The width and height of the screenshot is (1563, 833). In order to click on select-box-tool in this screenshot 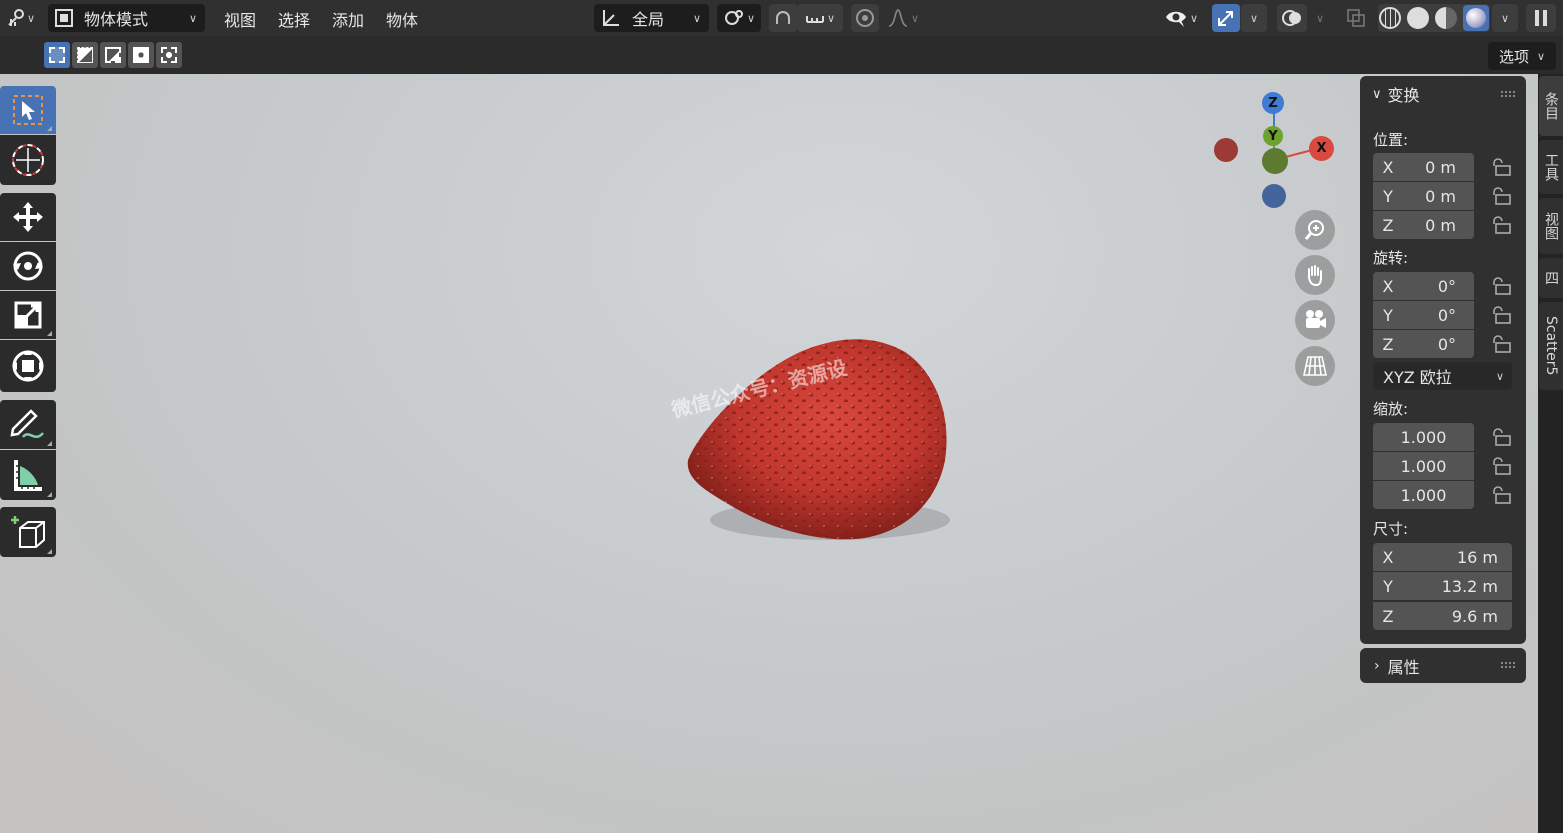, I will do `click(28, 110)`.